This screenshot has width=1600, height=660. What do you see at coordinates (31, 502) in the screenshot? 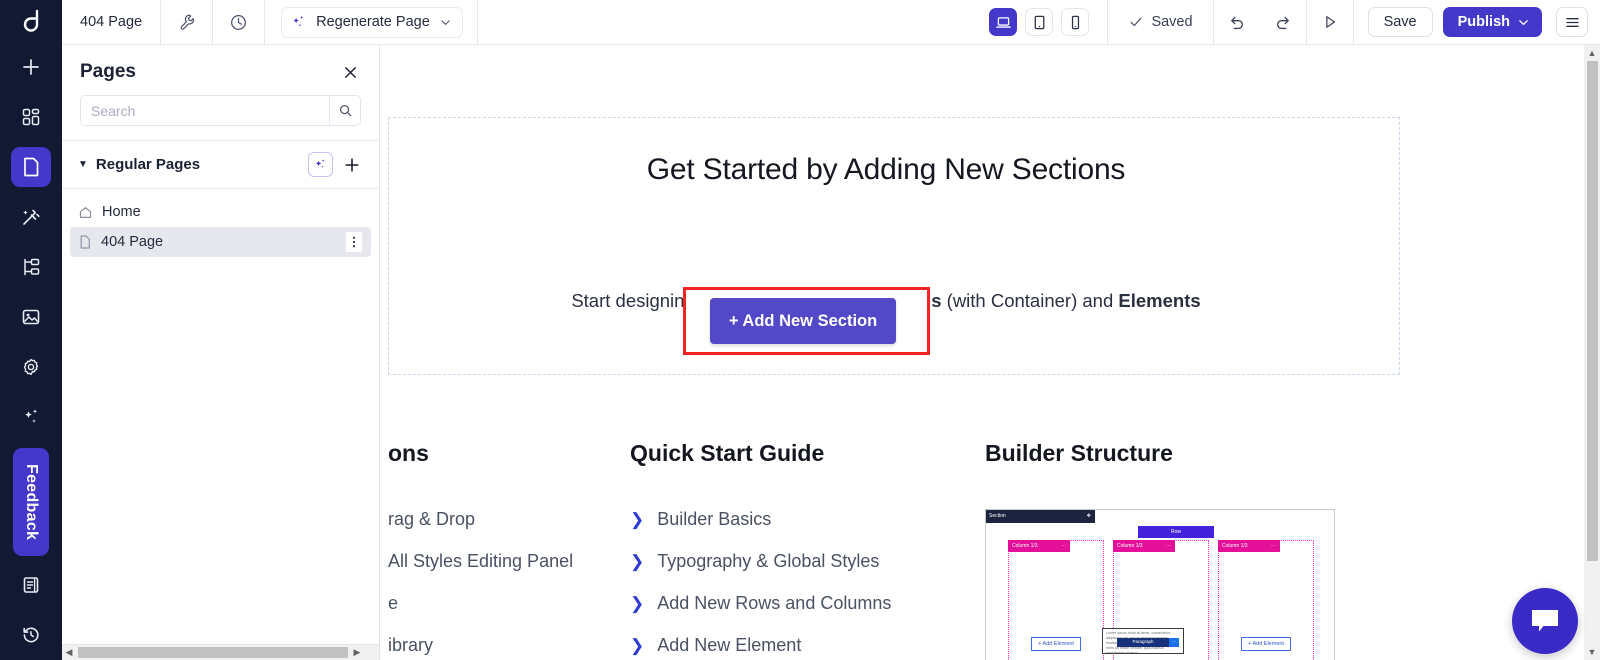
I see `feedback-tab: Feedback` at bounding box center [31, 502].